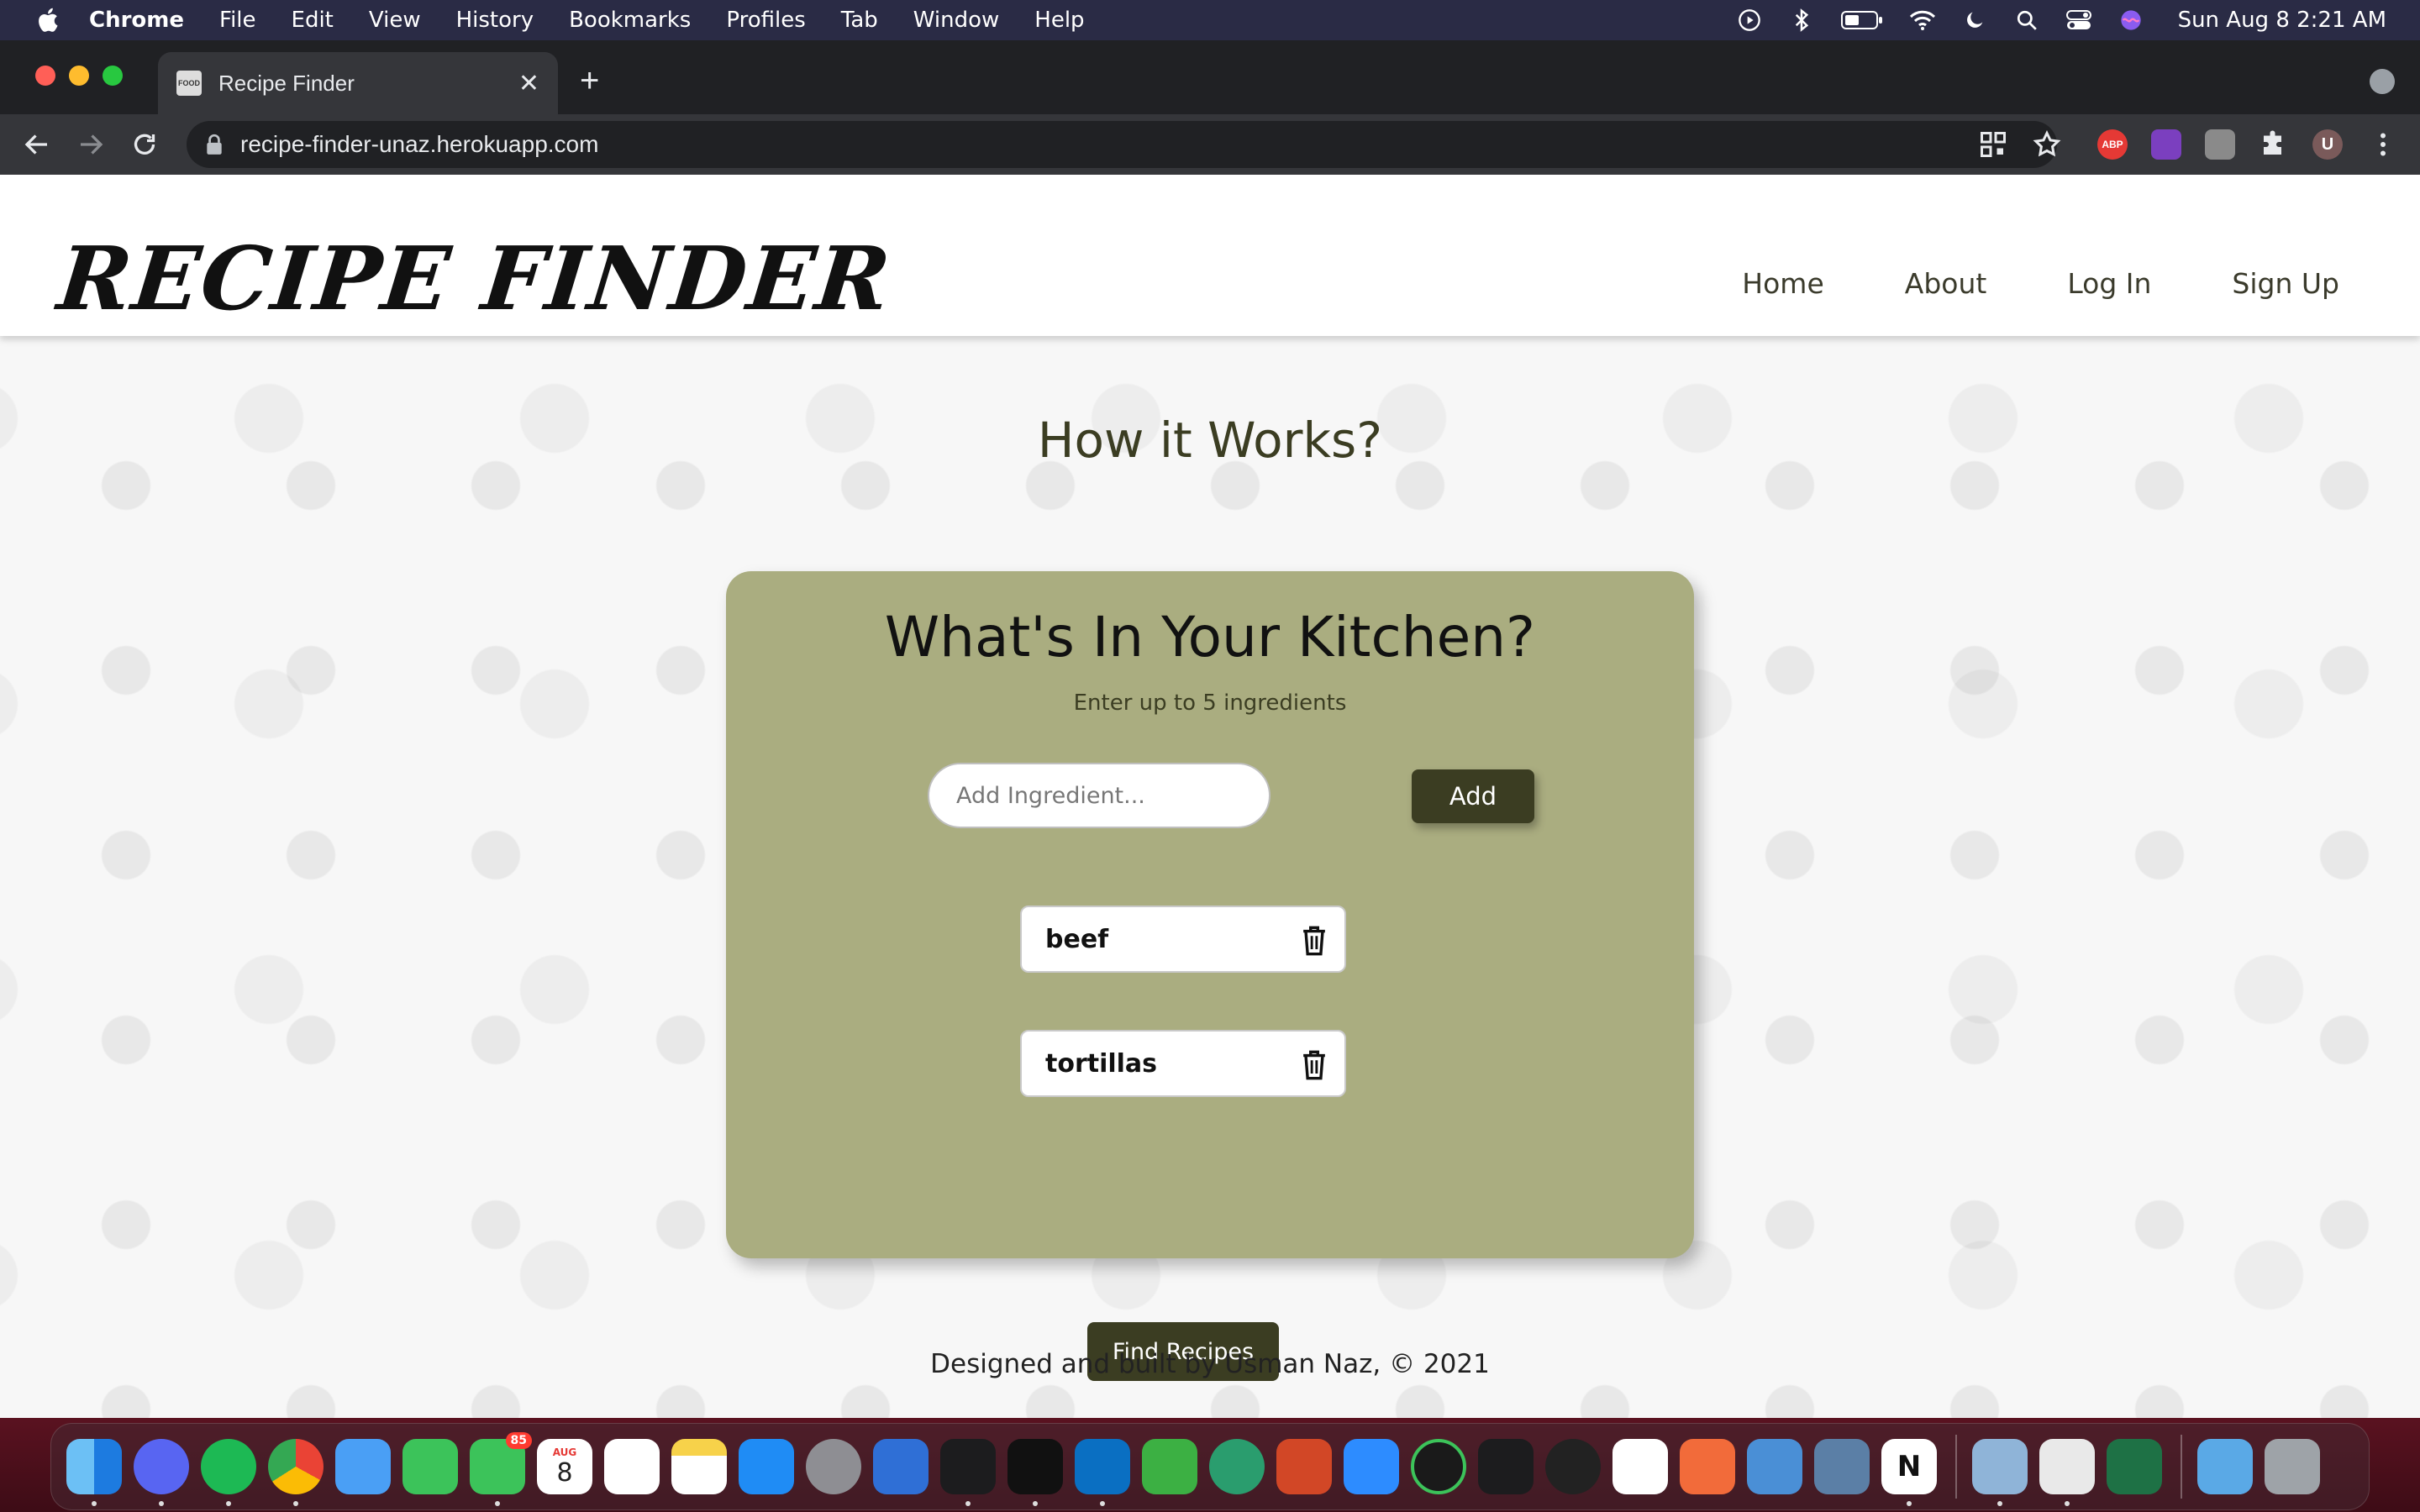 Image resolution: width=2420 pixels, height=1512 pixels. I want to click on ingredient-input, so click(1099, 795).